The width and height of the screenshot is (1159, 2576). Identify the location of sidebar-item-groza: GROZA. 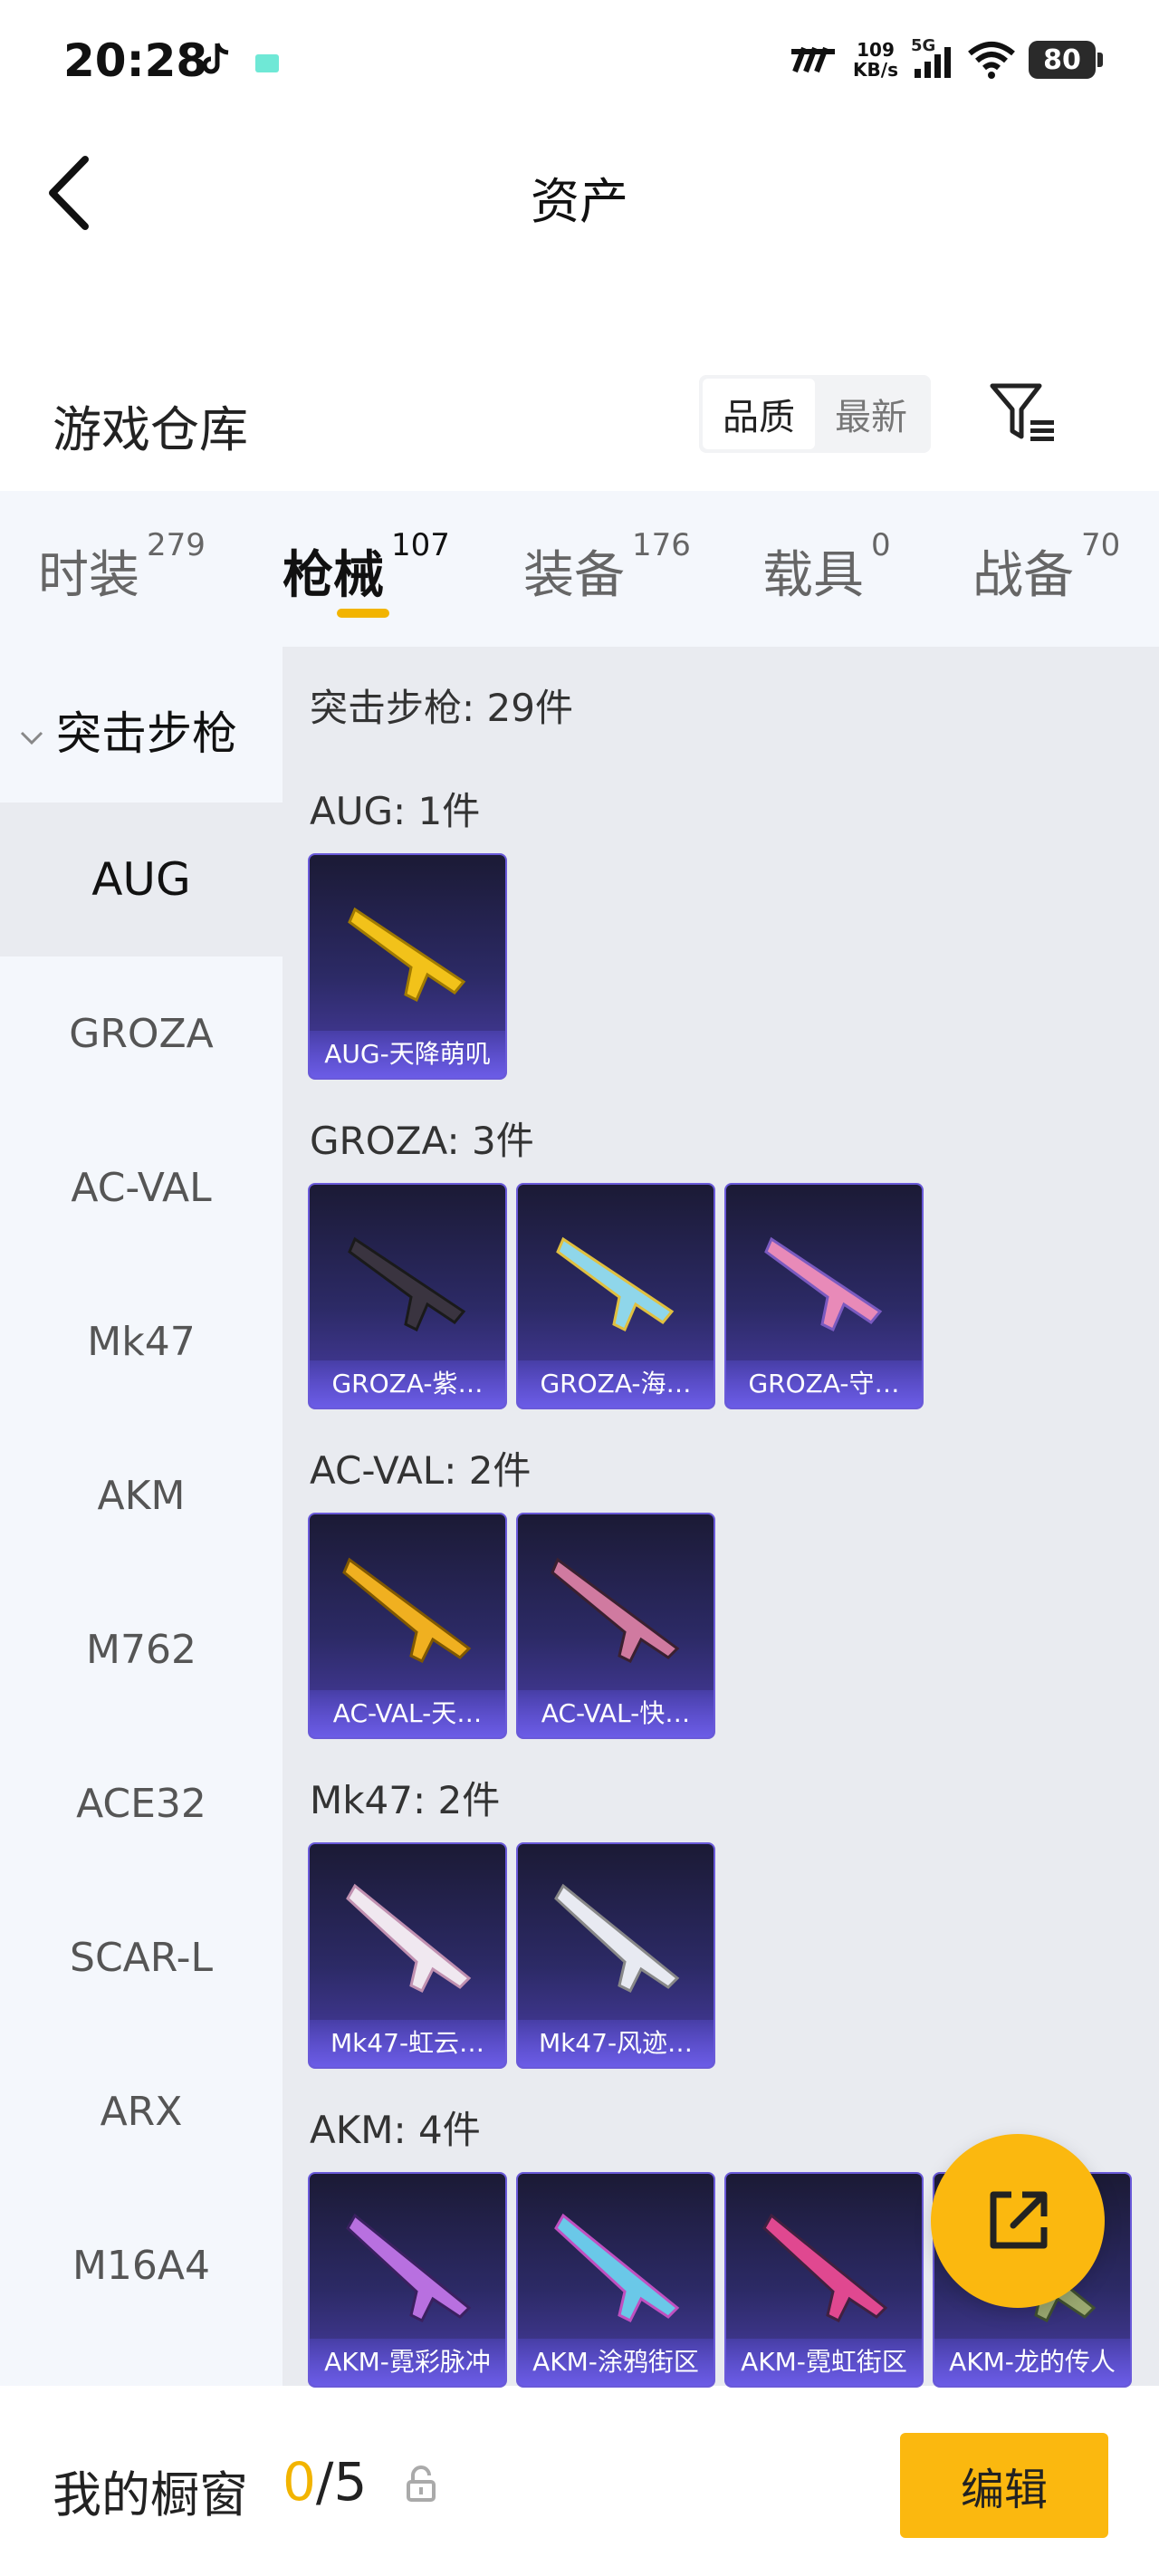
(142, 1033).